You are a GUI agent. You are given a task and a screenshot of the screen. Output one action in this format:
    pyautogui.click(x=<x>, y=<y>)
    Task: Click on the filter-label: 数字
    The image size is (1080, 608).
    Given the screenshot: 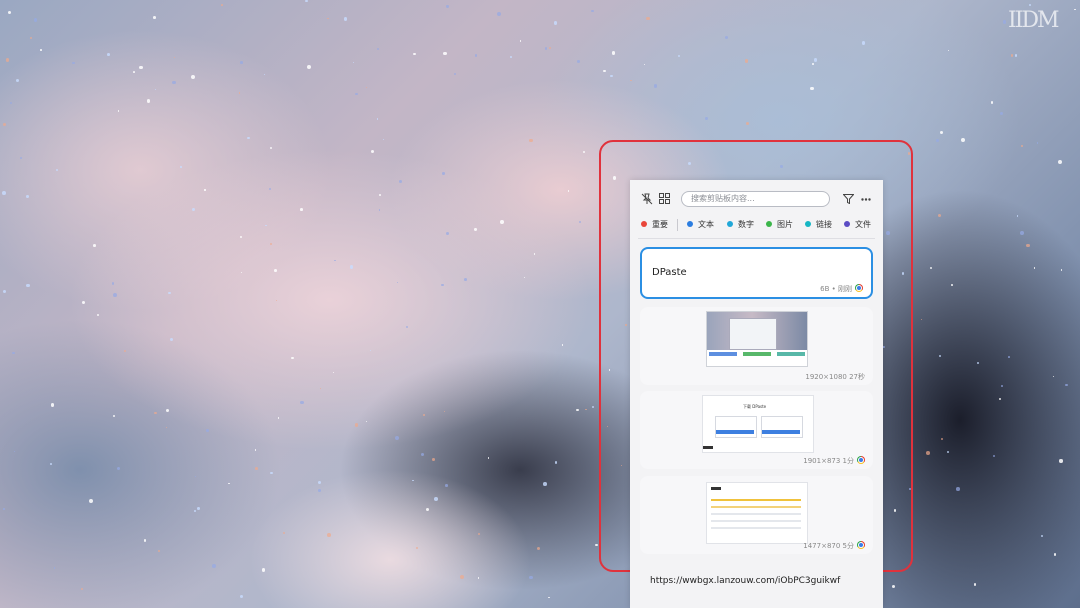 What is the action you would take?
    pyautogui.click(x=746, y=224)
    